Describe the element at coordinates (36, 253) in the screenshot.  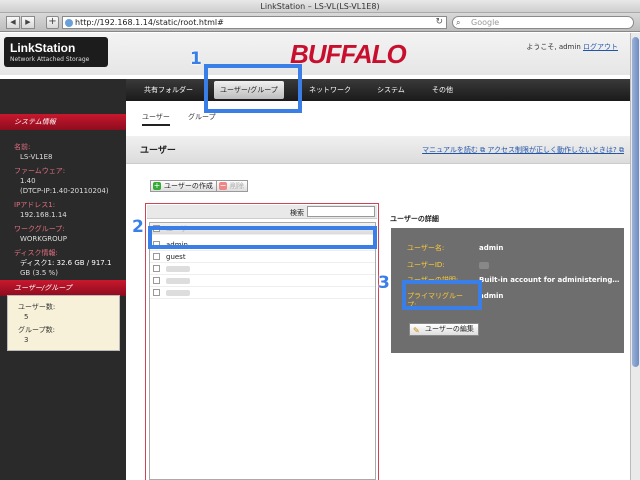
I see `disk-label: ディスク情報:` at that location.